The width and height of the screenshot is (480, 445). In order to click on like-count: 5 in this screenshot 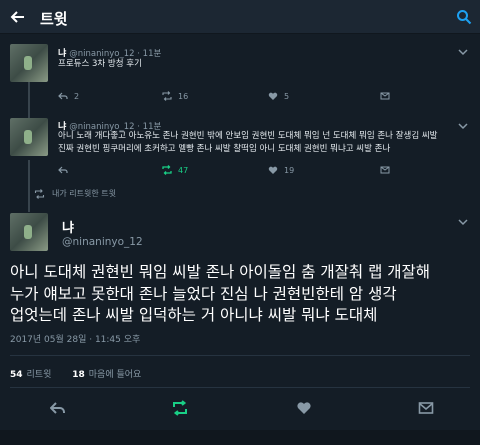, I will do `click(287, 96)`.